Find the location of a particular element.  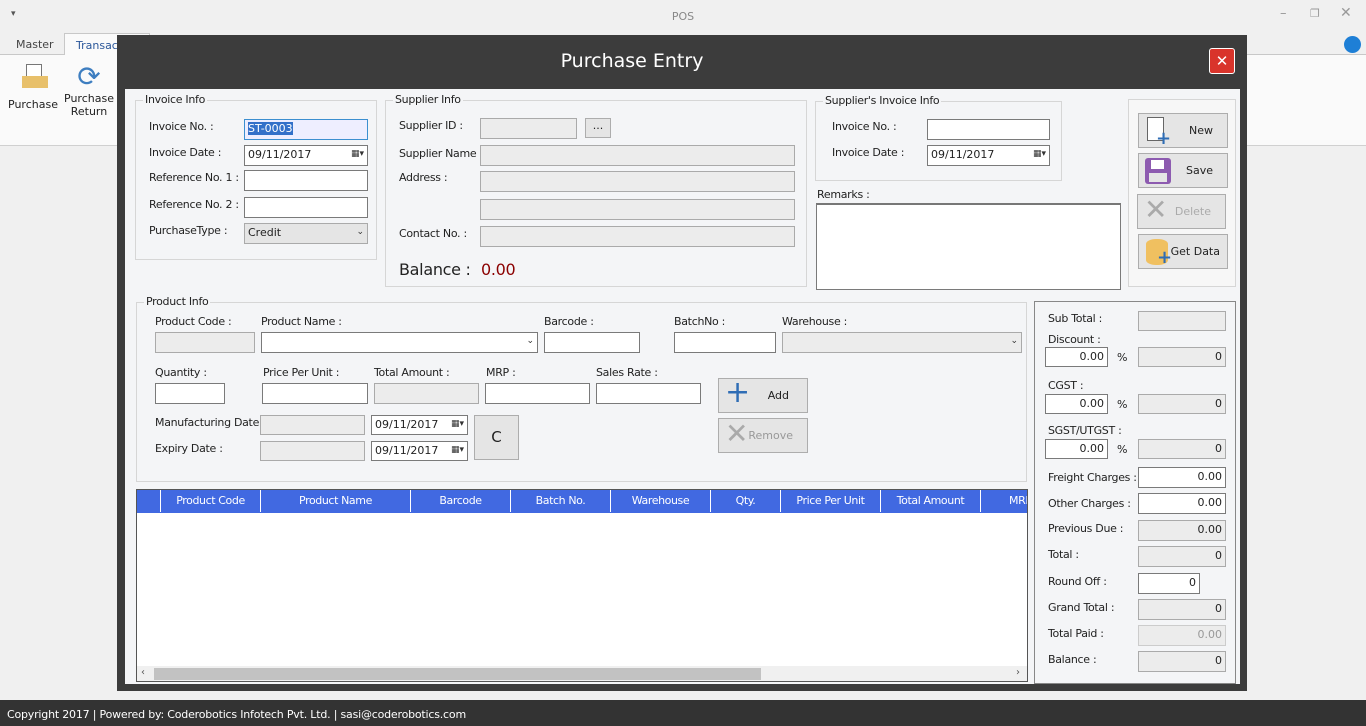

ref2-input is located at coordinates (306, 207).